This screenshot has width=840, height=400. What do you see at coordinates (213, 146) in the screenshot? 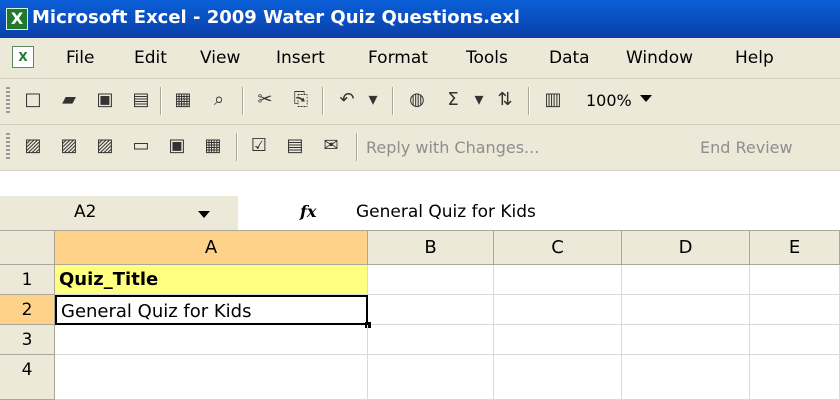
I see `review-icon-6: ▦` at bounding box center [213, 146].